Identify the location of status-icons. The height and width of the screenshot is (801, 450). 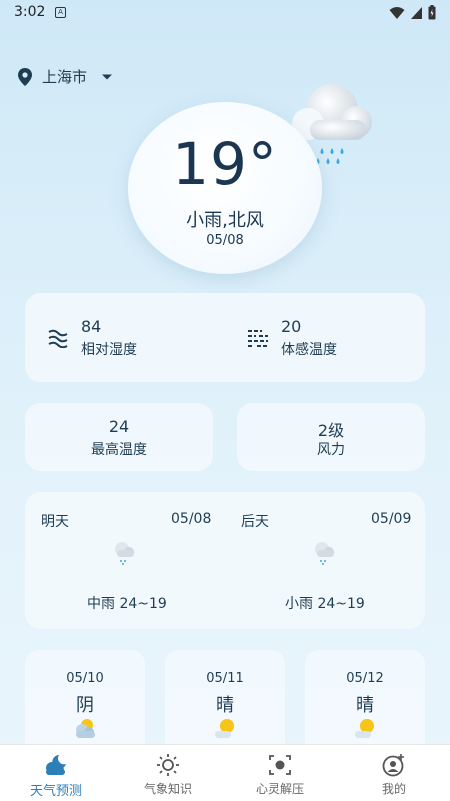
(412, 12).